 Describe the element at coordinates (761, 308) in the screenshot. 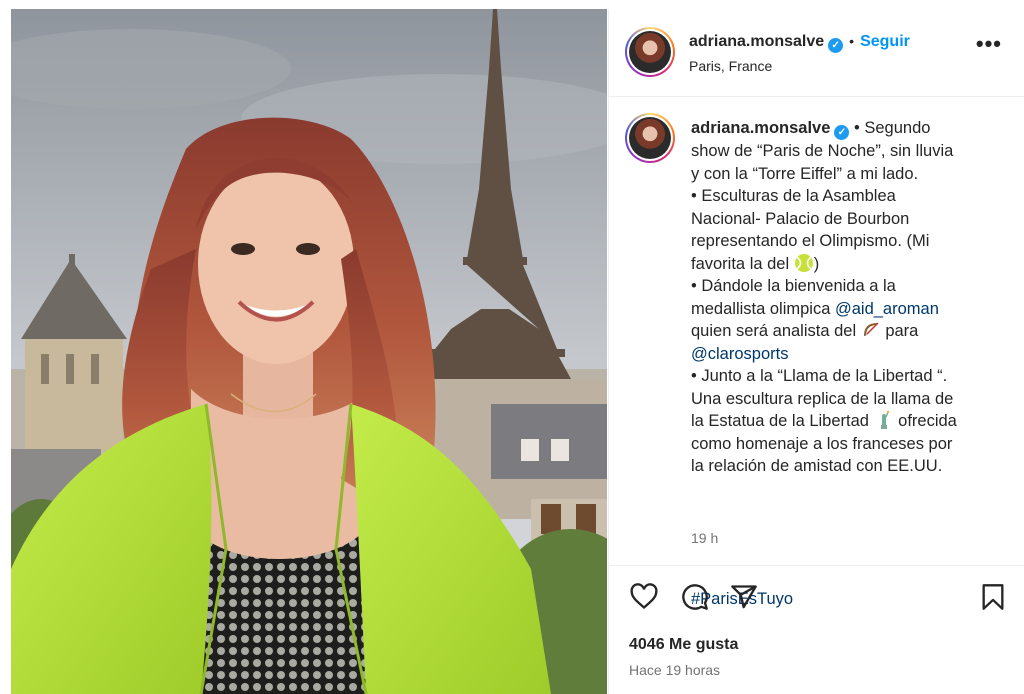

I see `caption-line: medallista olimpica` at that location.